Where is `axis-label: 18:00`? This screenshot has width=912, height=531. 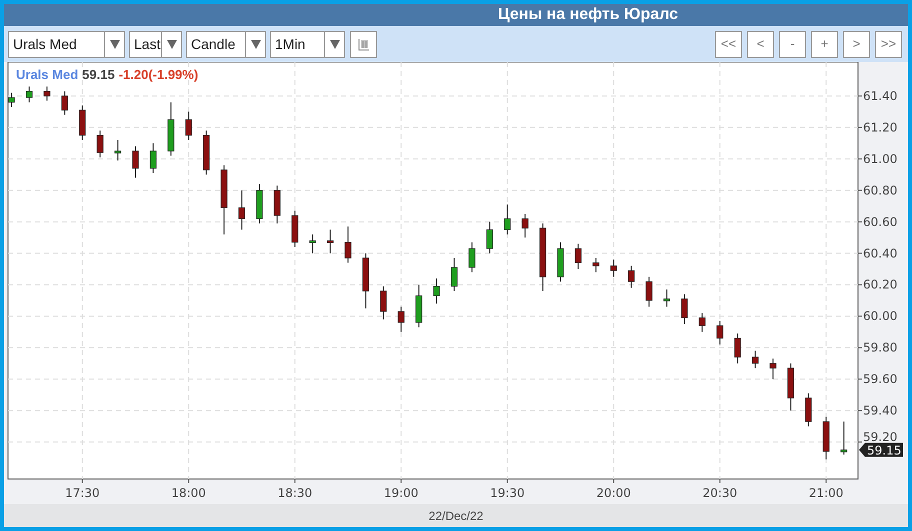 axis-label: 18:00 is located at coordinates (188, 493).